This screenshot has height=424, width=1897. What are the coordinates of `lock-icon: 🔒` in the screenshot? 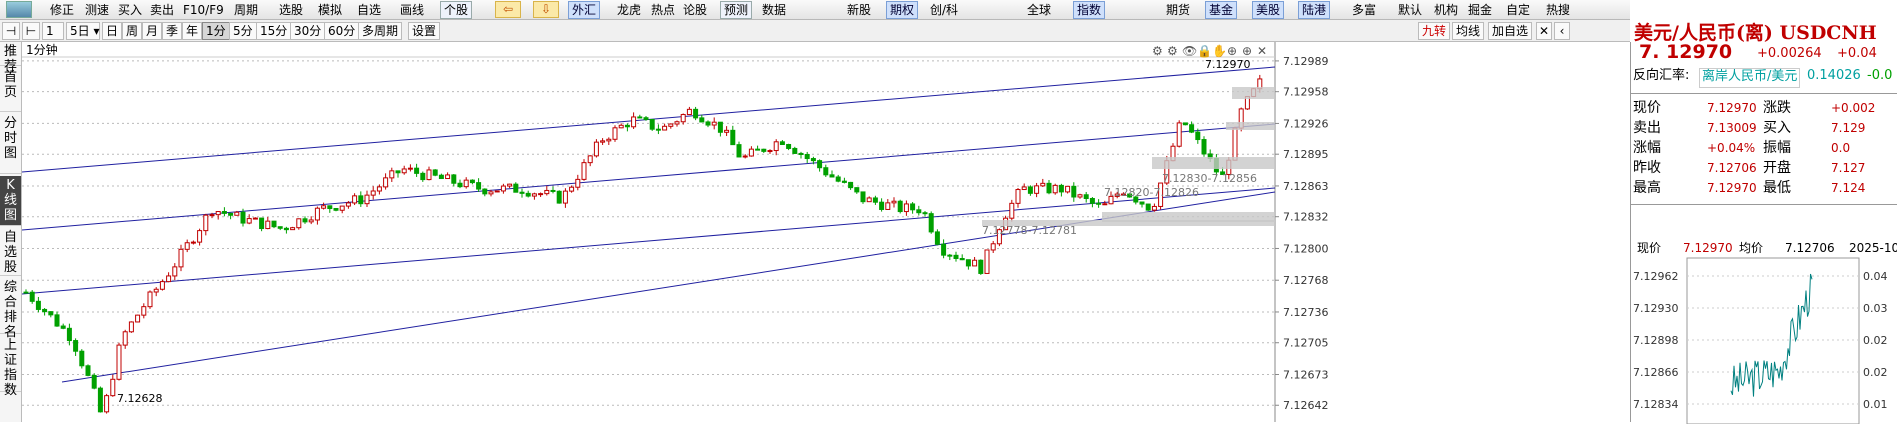 It's located at (1204, 51).